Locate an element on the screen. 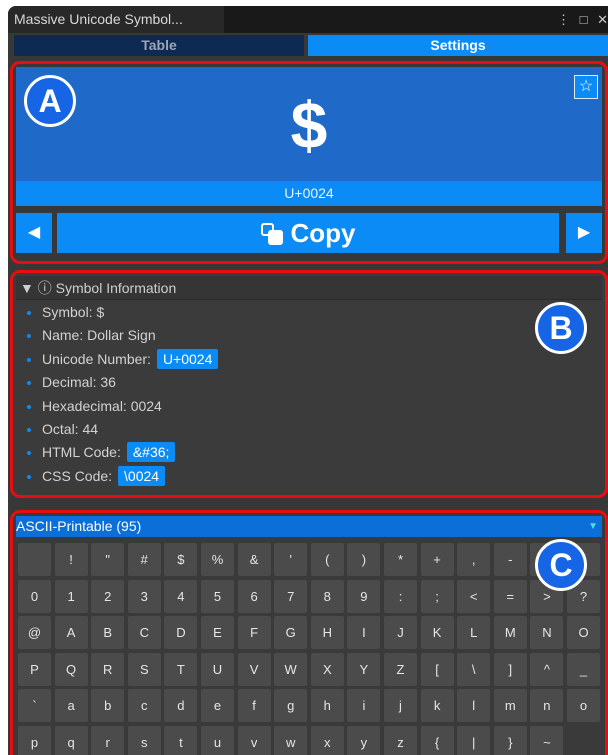 Image resolution: width=608 pixels, height=755 pixels. symbol-key: r is located at coordinates (108, 740).